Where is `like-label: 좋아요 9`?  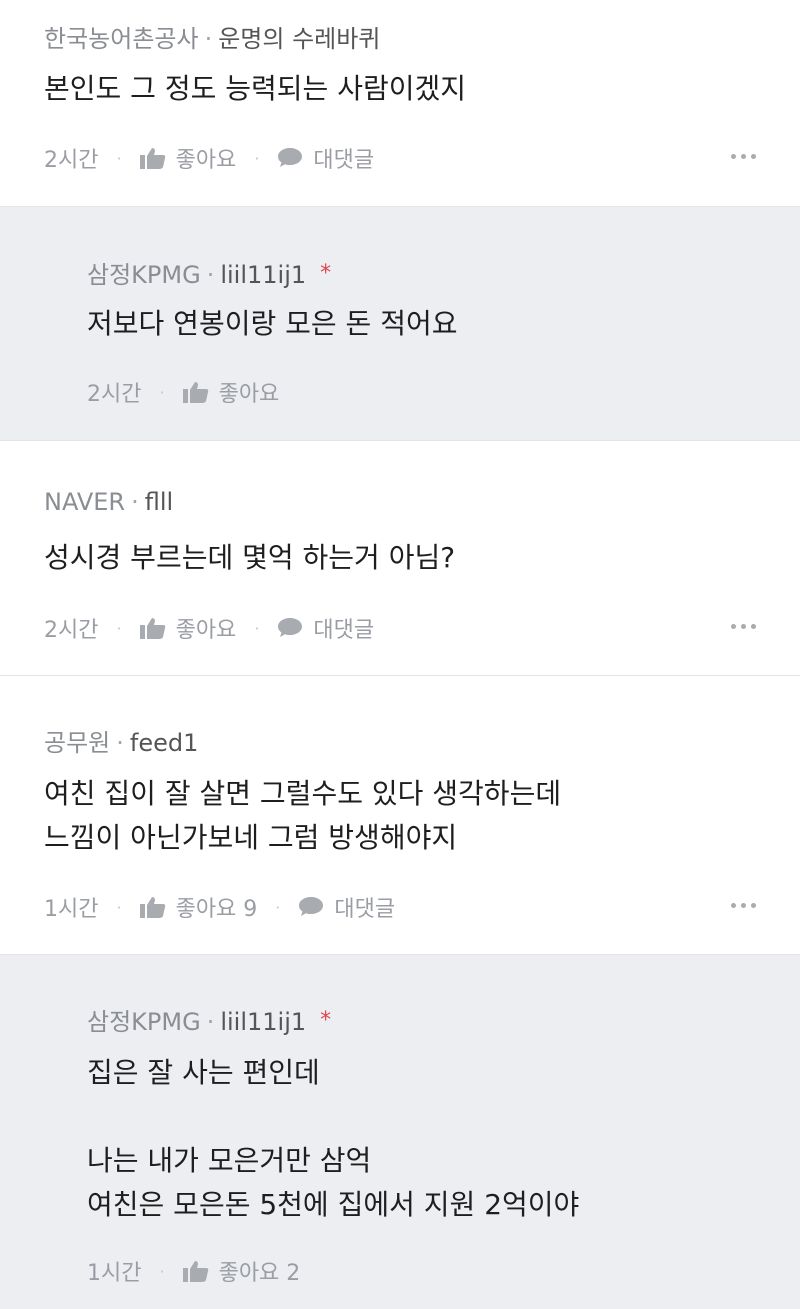
like-label: 좋아요 9 is located at coordinates (216, 909).